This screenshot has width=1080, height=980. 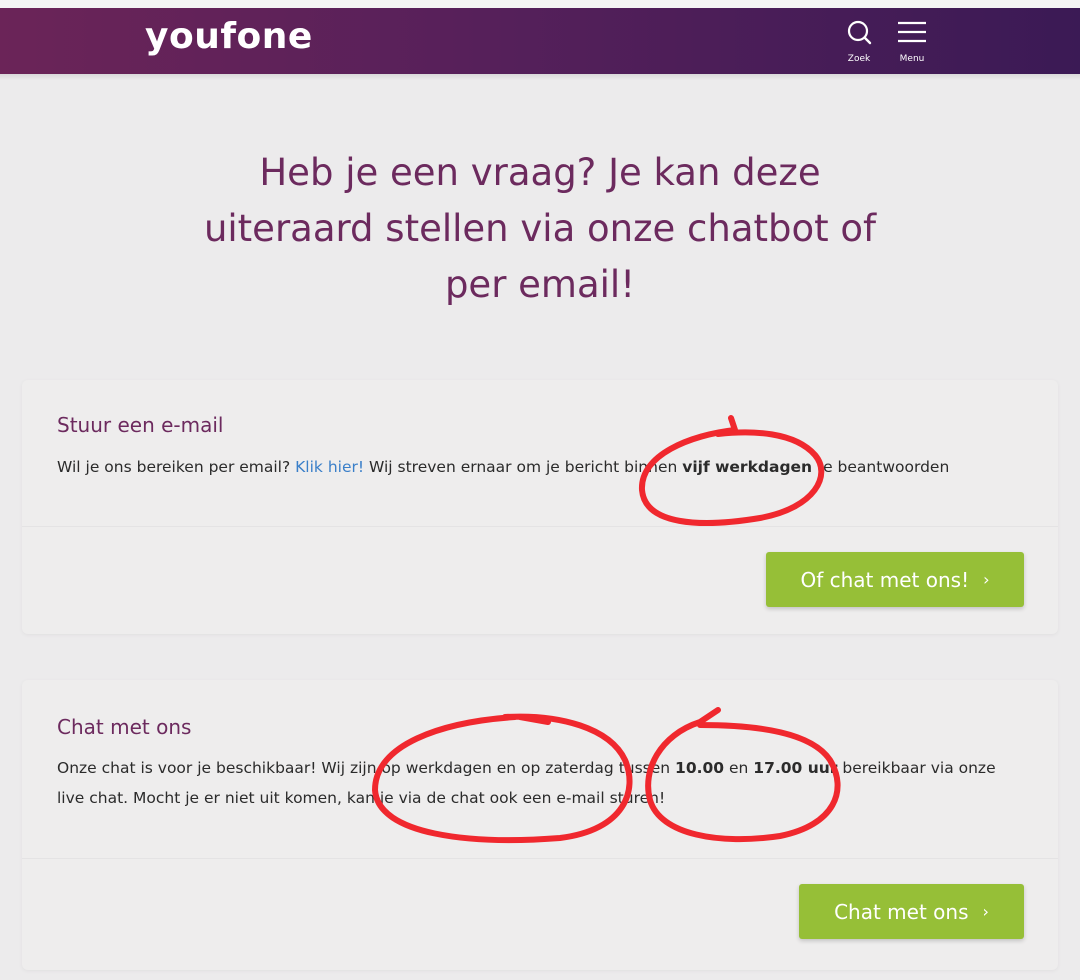 I want to click on chat-close-time: 17.00 uur, so click(x=795, y=768).